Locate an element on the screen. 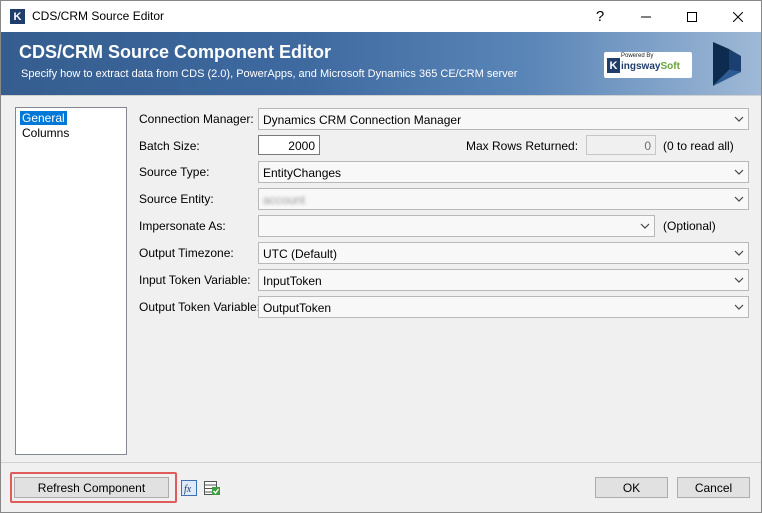 The image size is (762, 513). impersonate-as-select is located at coordinates (456, 226).